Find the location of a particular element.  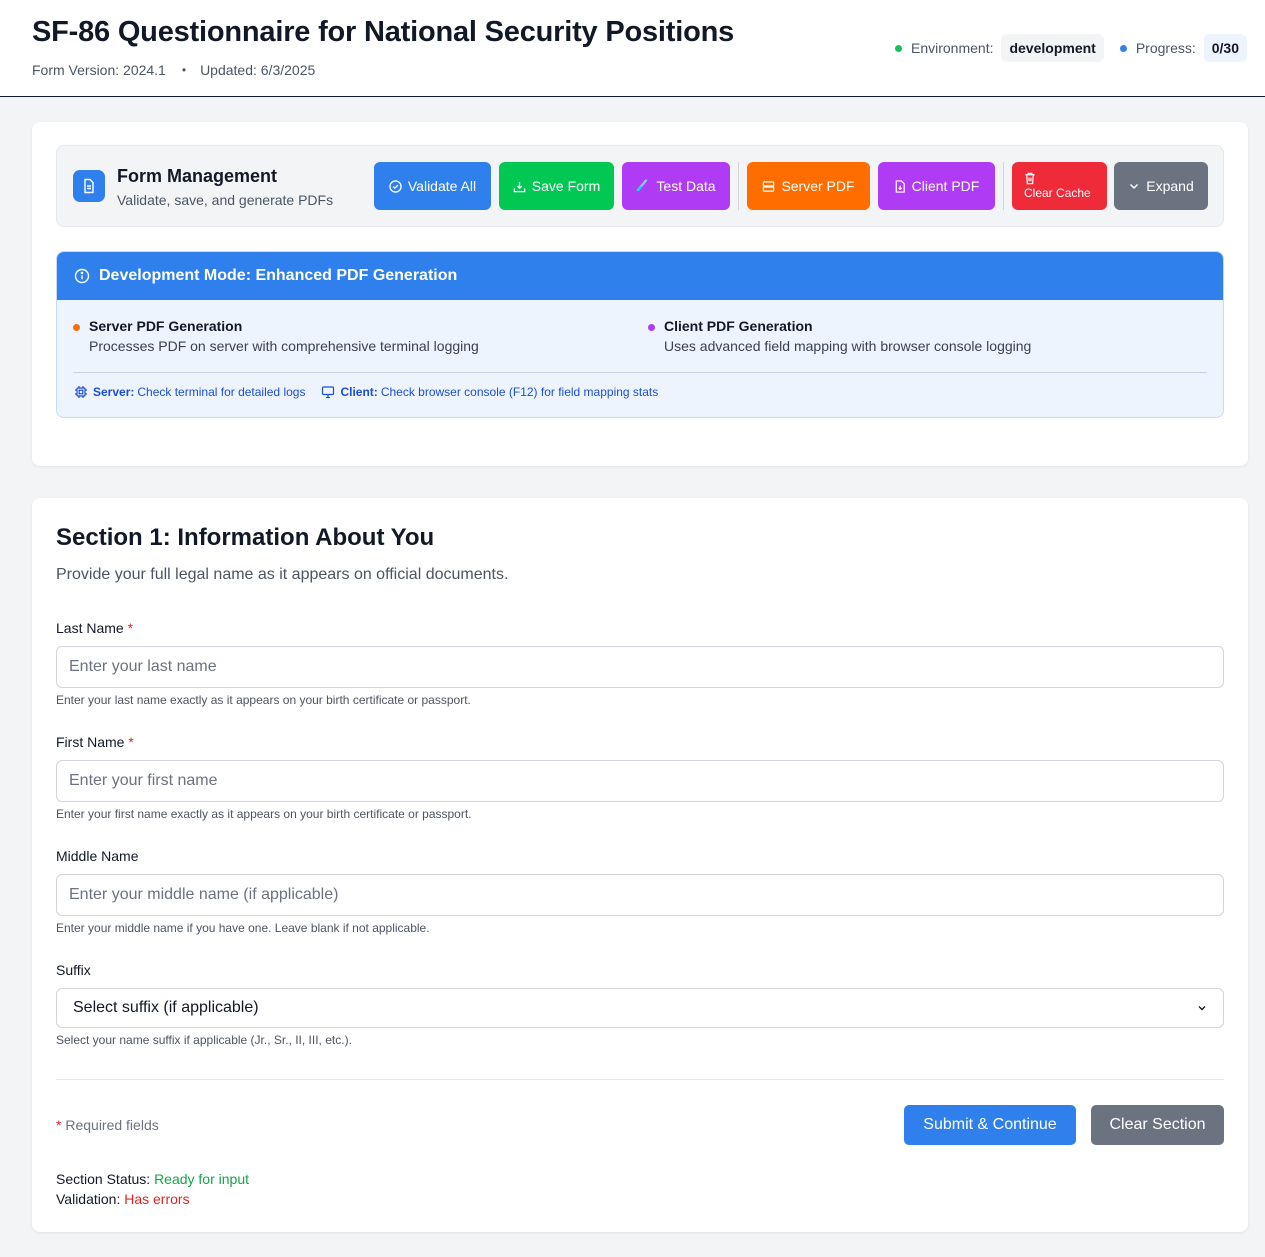

server-pdf-heading: Server PDF Generation is located at coordinates (166, 326).